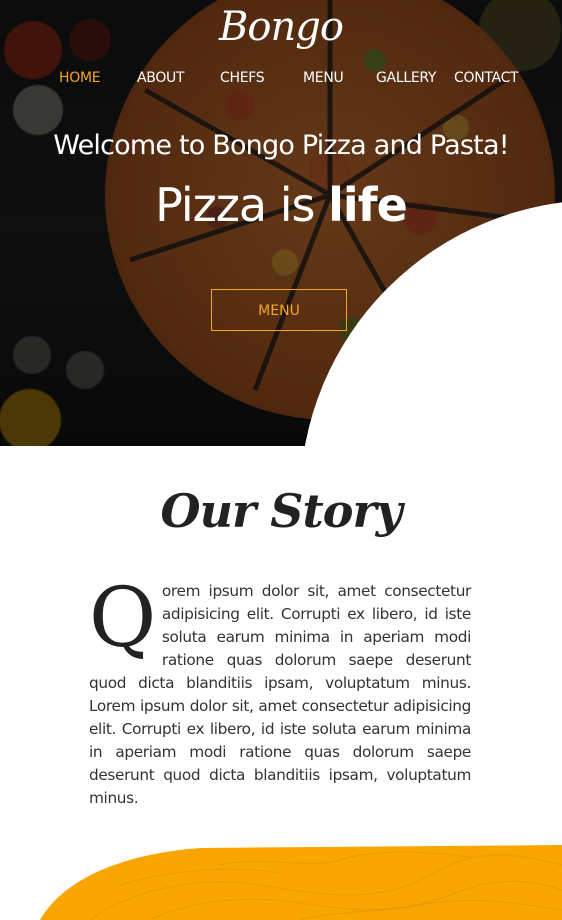 This screenshot has width=562, height=920. Describe the element at coordinates (122, 618) in the screenshot. I see `story-drop-cap: Q` at that location.